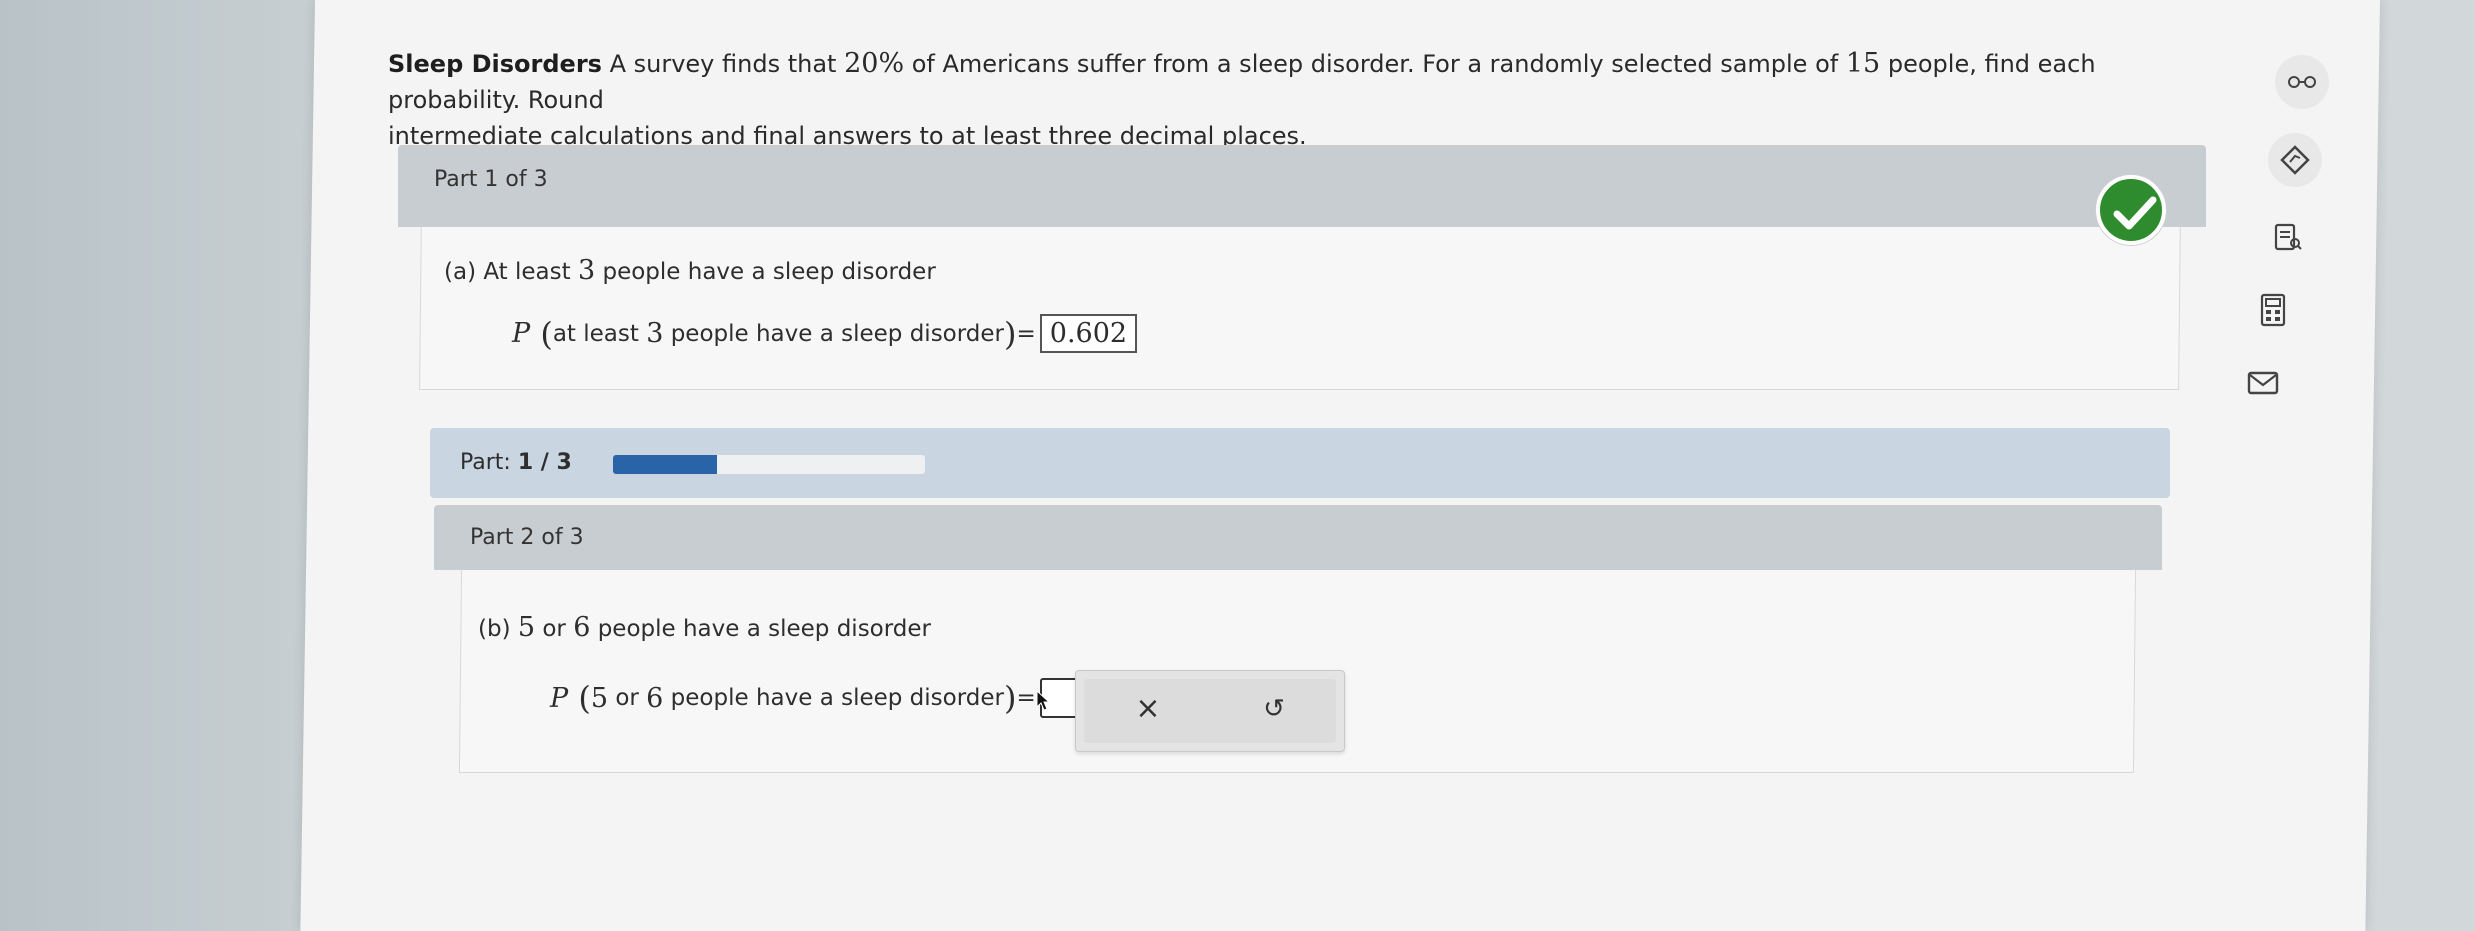 The width and height of the screenshot is (2475, 931). I want to click on part1-body, so click(1300, 302).